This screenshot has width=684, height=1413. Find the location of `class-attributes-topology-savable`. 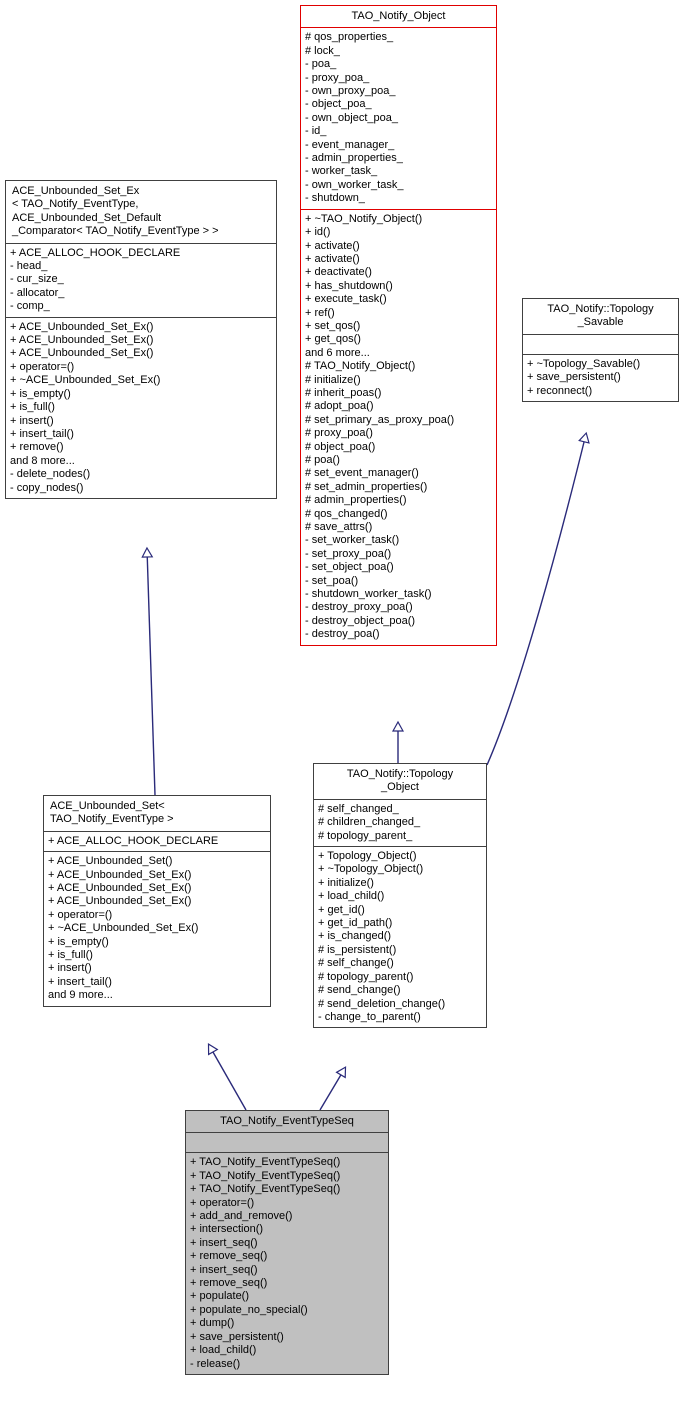

class-attributes-topology-savable is located at coordinates (600, 345).